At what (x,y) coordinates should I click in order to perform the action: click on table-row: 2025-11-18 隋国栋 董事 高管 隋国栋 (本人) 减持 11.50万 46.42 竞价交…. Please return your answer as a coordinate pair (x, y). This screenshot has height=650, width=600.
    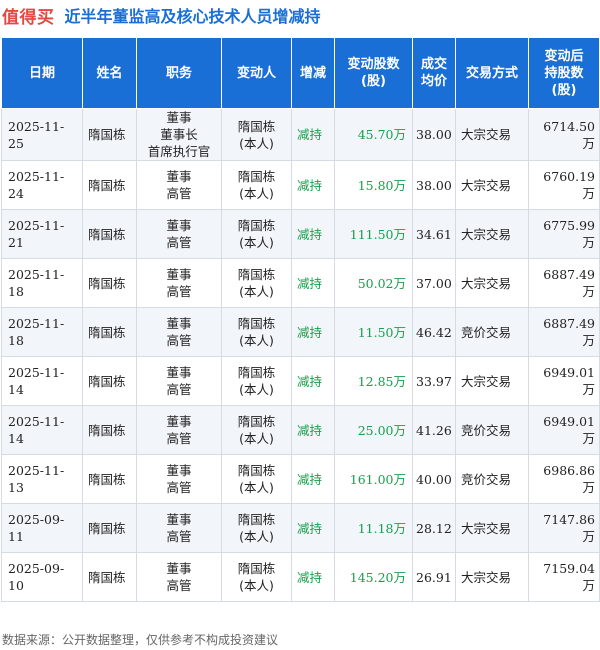
    Looking at the image, I should click on (300, 332).